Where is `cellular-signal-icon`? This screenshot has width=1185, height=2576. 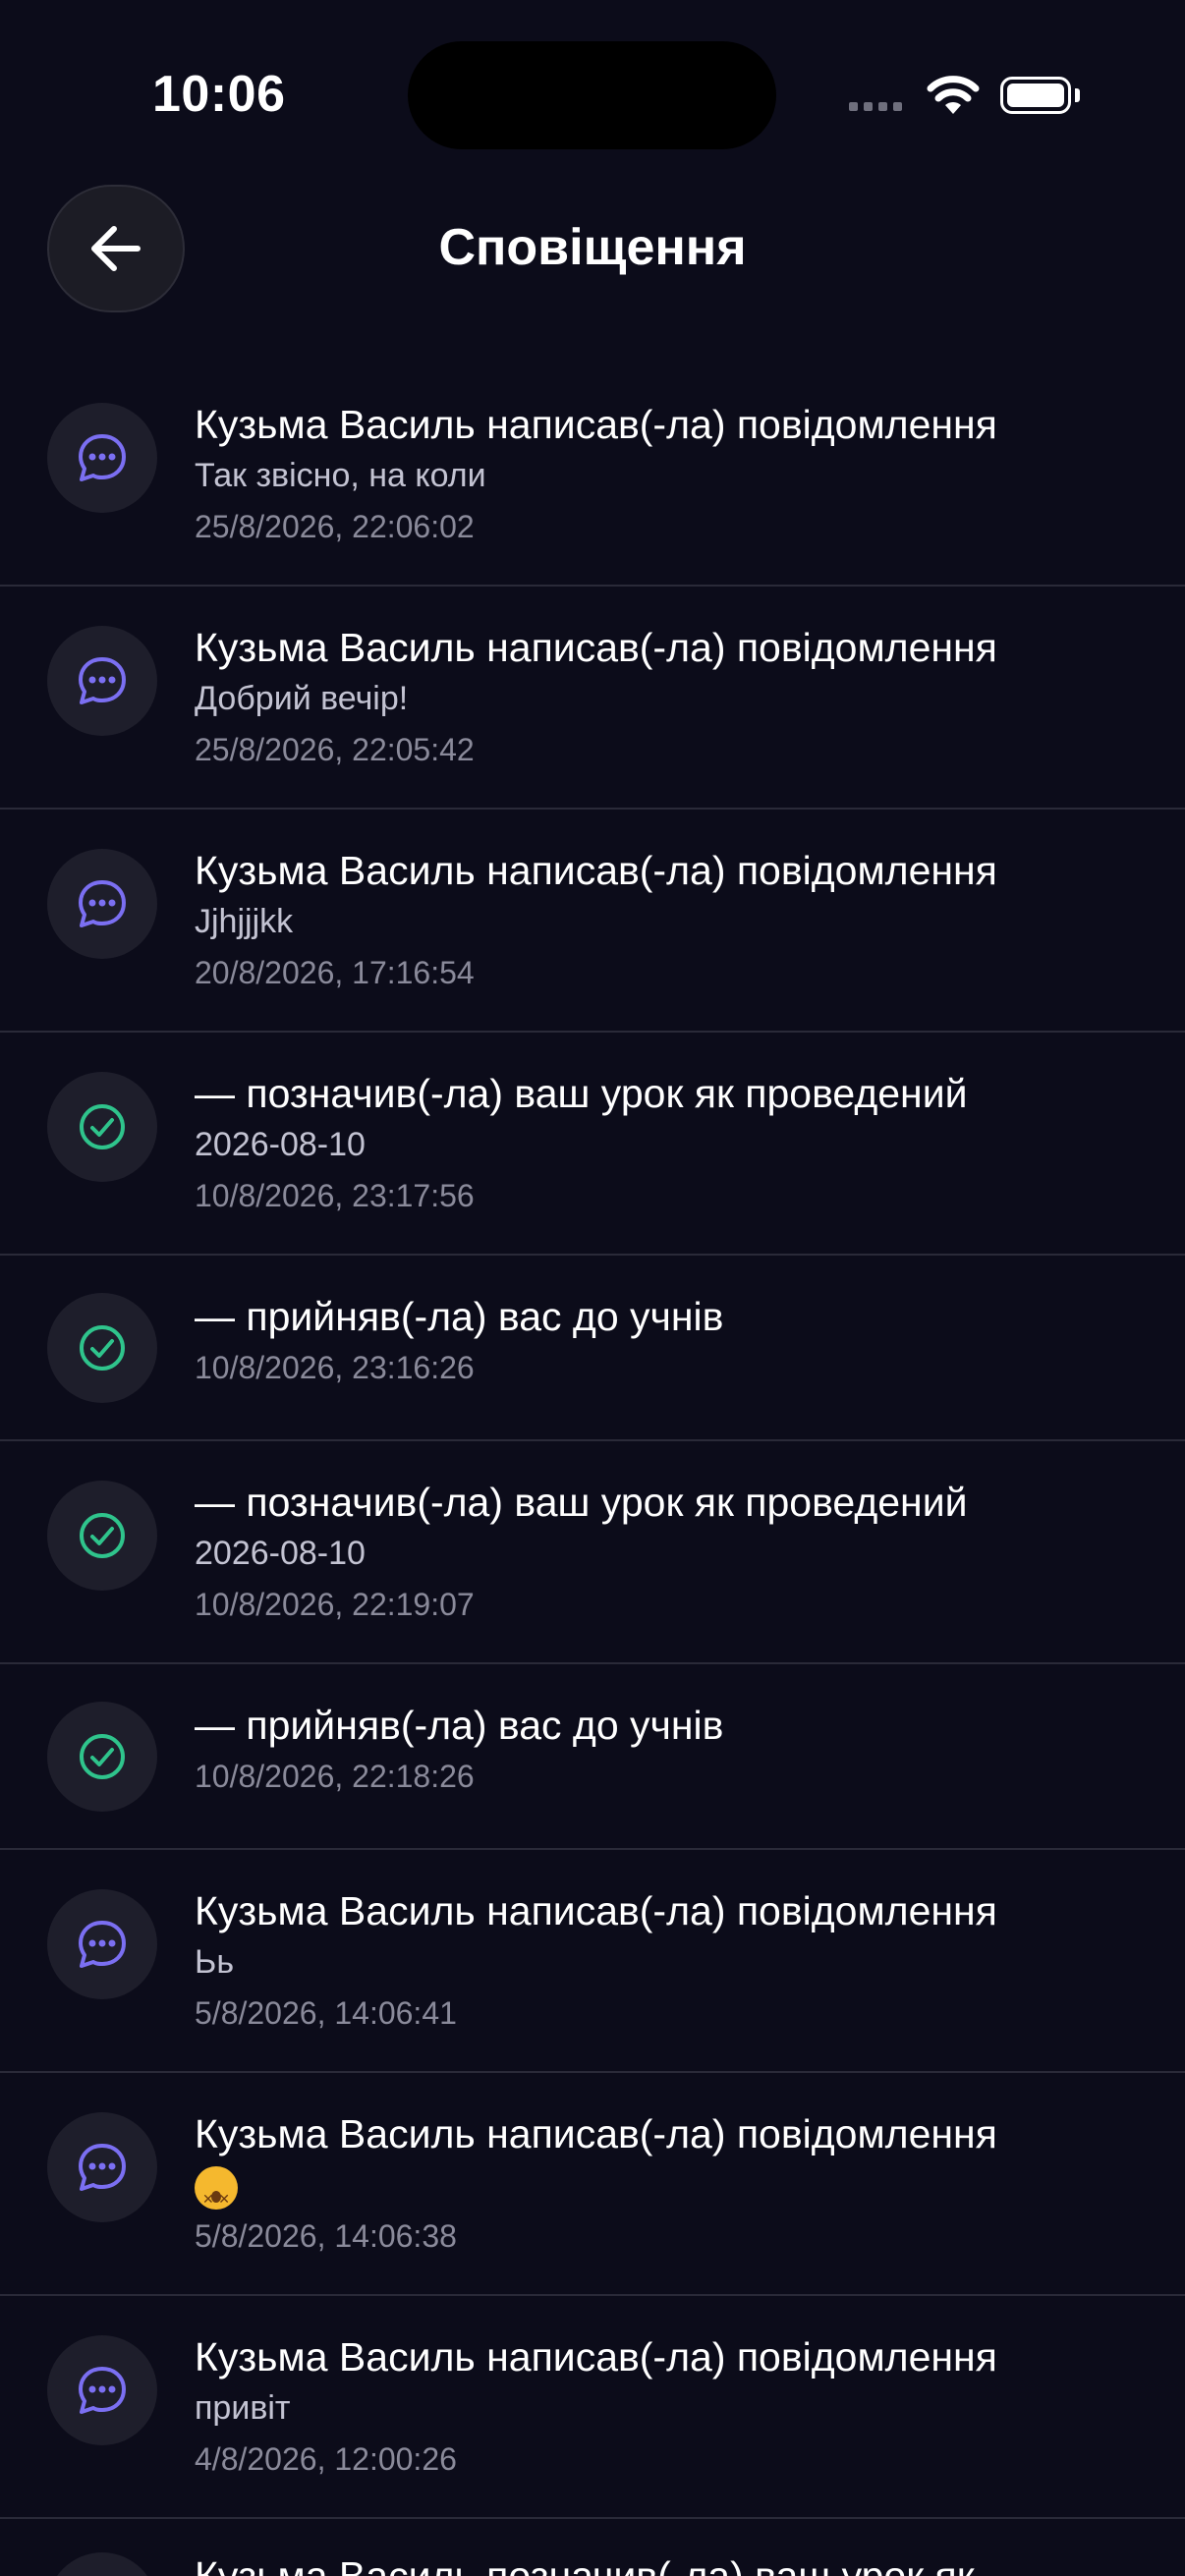 cellular-signal-icon is located at coordinates (876, 106).